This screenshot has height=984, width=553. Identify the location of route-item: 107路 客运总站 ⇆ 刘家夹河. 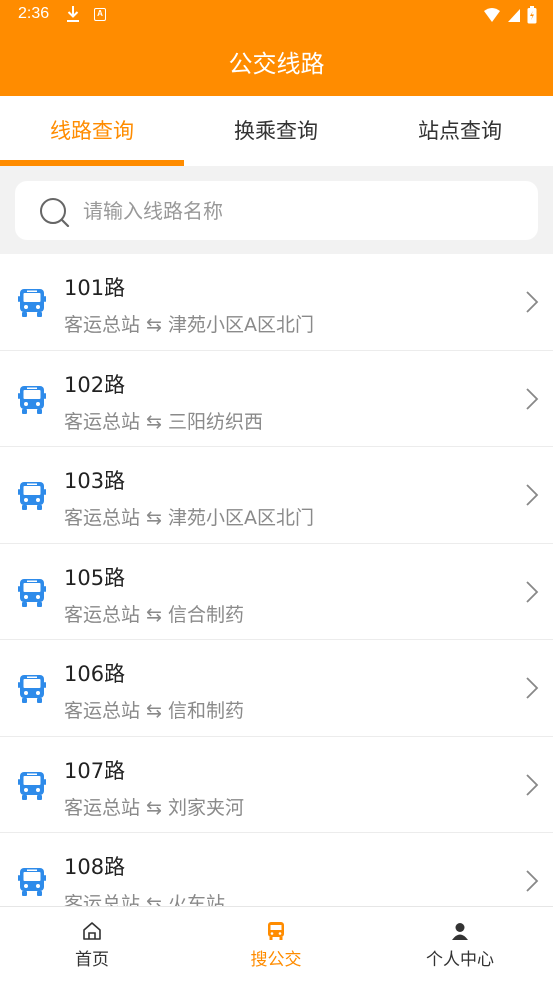
(276, 785).